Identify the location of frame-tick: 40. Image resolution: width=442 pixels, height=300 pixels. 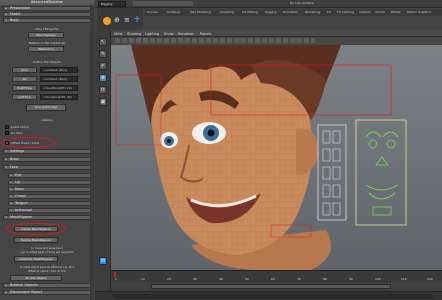
(221, 279).